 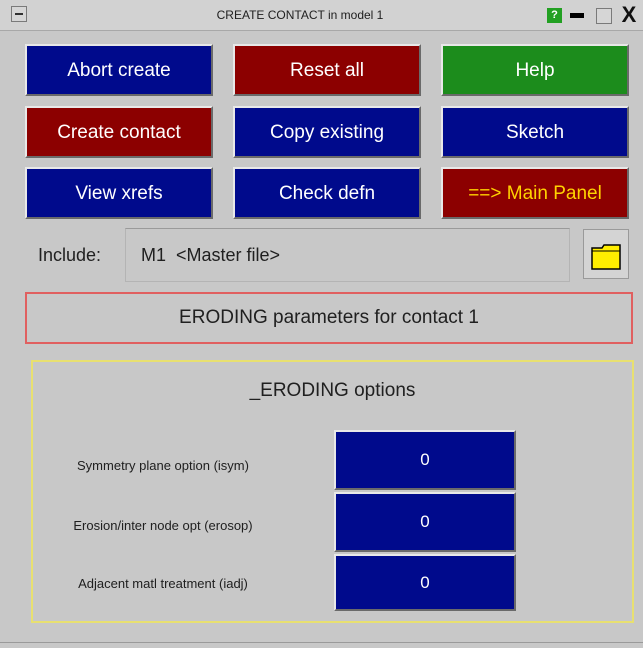 I want to click on erosop-value-field: 0, so click(x=425, y=522).